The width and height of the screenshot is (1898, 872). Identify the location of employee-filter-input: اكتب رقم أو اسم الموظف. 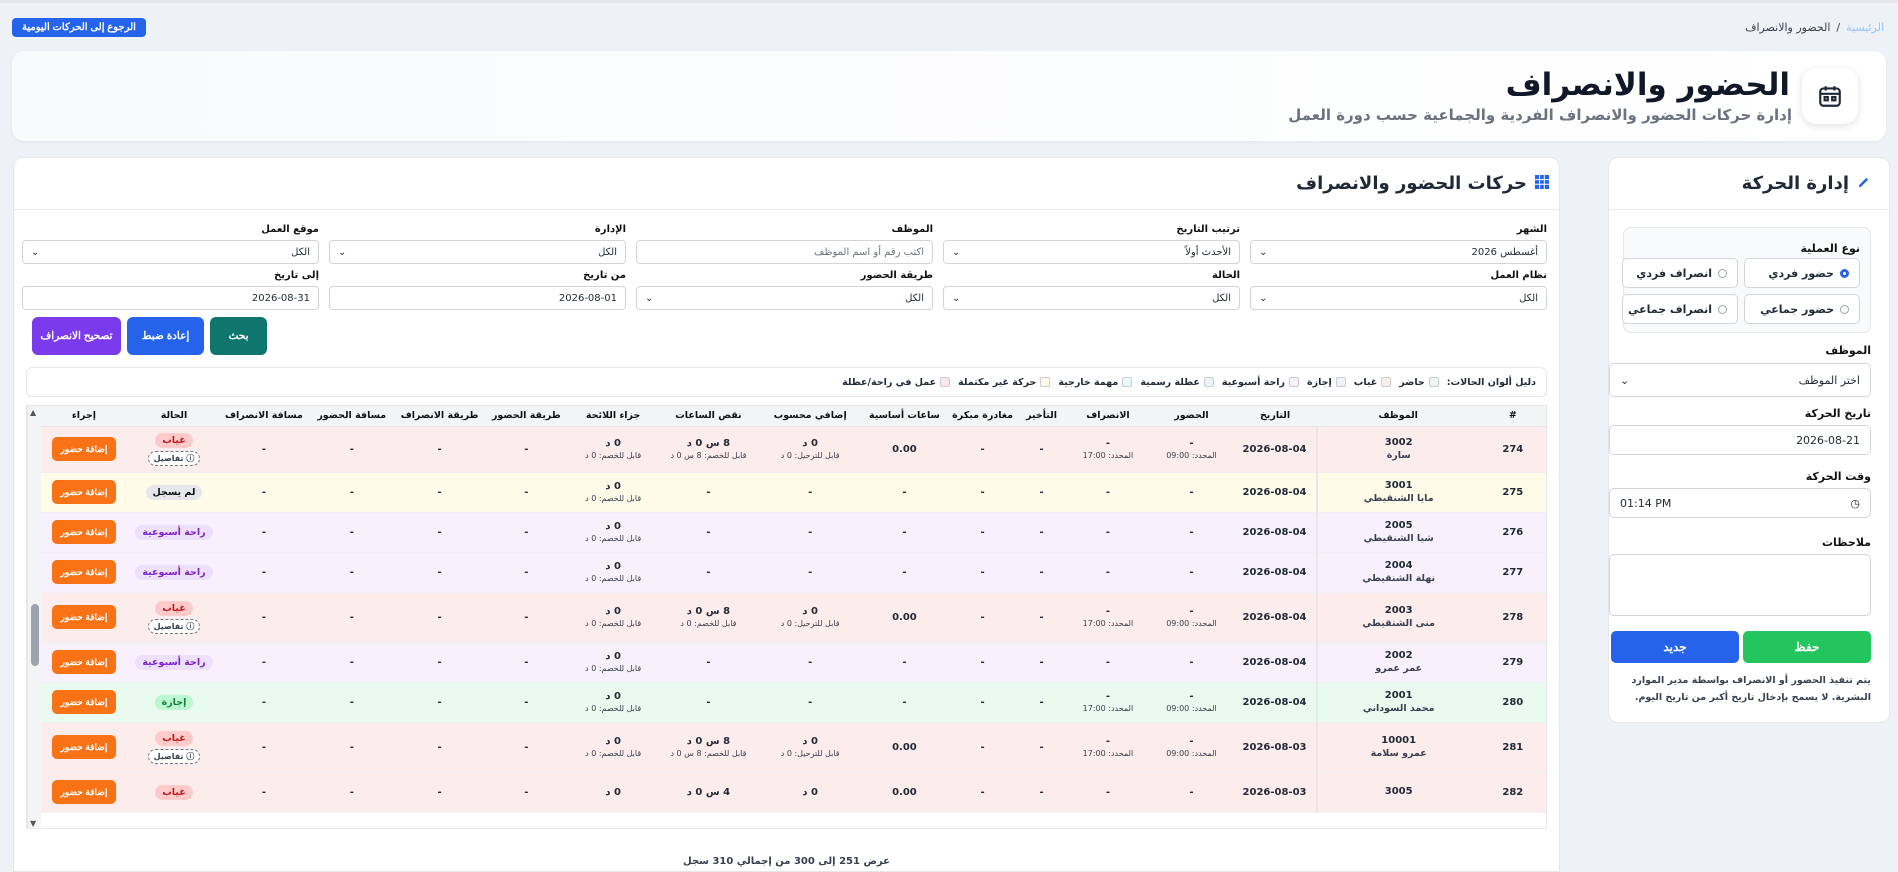
(784, 252).